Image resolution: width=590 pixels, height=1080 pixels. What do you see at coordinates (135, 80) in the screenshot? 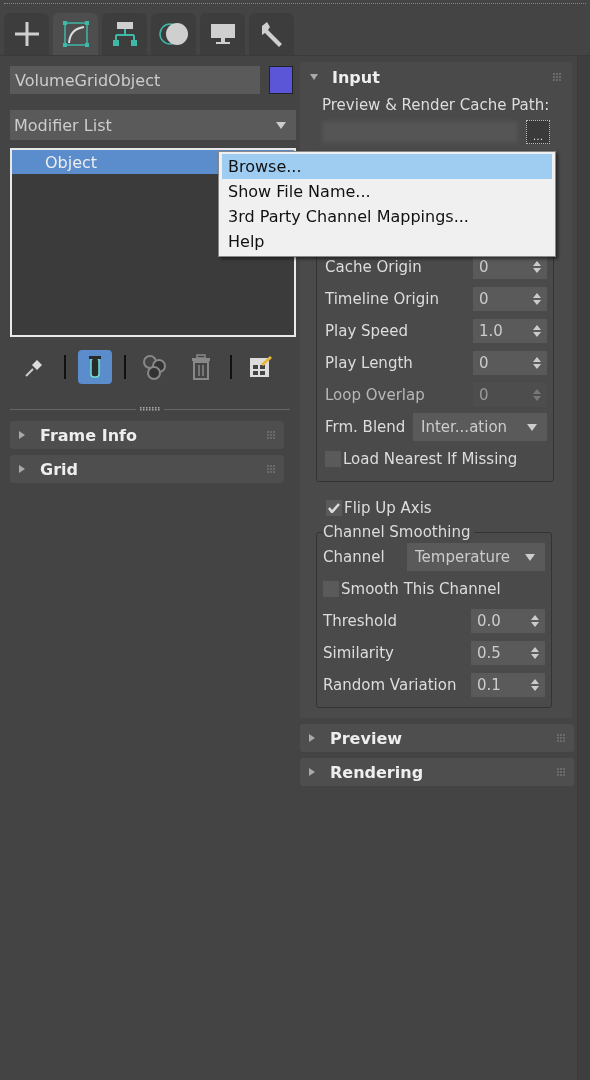
I see `name-field: VolumeGridObject` at bounding box center [135, 80].